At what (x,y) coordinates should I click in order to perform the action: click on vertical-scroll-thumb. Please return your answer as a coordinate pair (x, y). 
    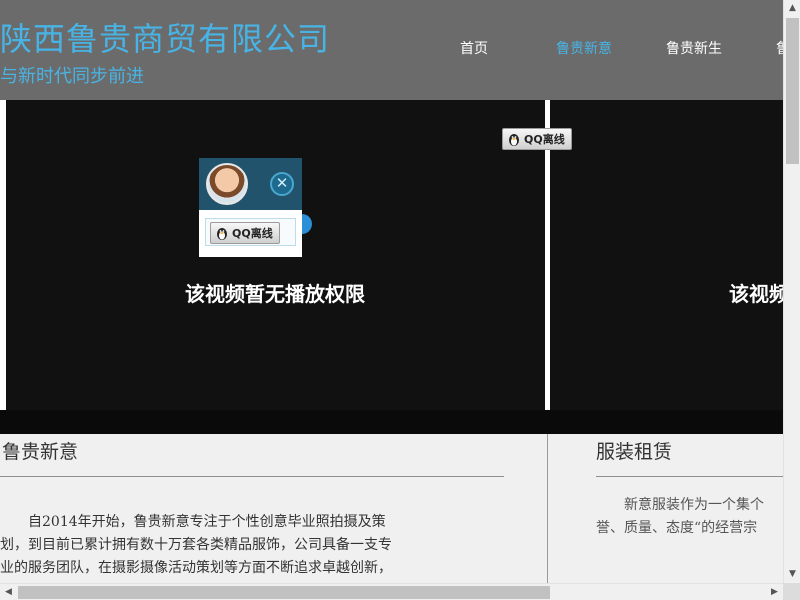
    Looking at the image, I should click on (792, 91).